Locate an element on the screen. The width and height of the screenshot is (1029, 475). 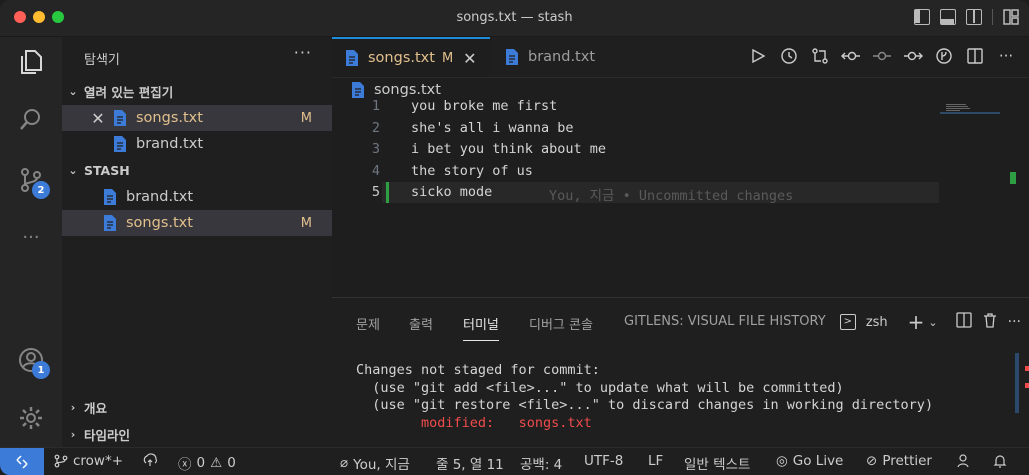
tab-songs: songs.txt M ✕ is located at coordinates (411, 57).